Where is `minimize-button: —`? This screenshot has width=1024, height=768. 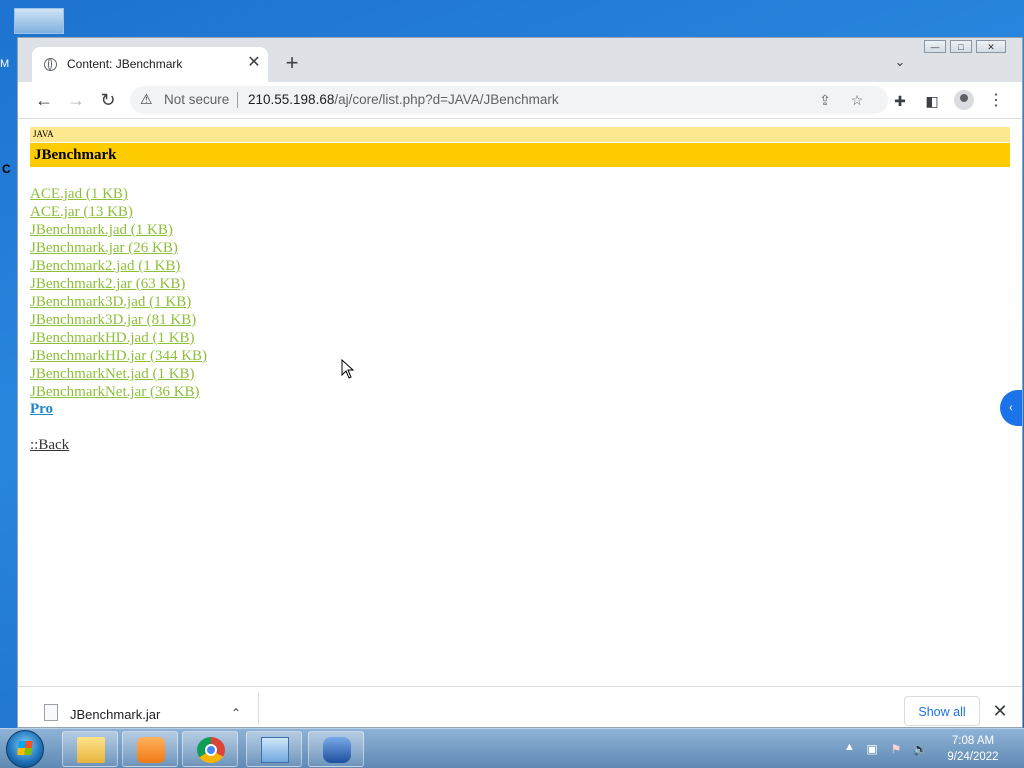 minimize-button: — is located at coordinates (935, 46).